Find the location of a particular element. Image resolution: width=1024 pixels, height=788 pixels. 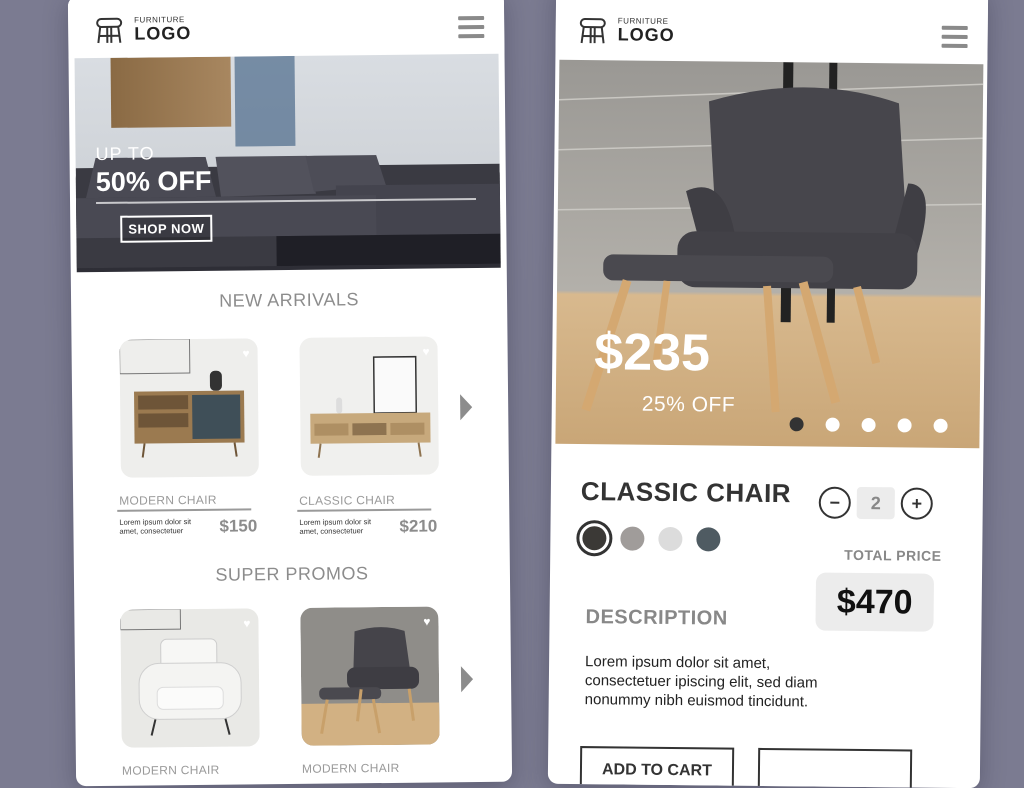

lounge-chair-image is located at coordinates (369, 675).